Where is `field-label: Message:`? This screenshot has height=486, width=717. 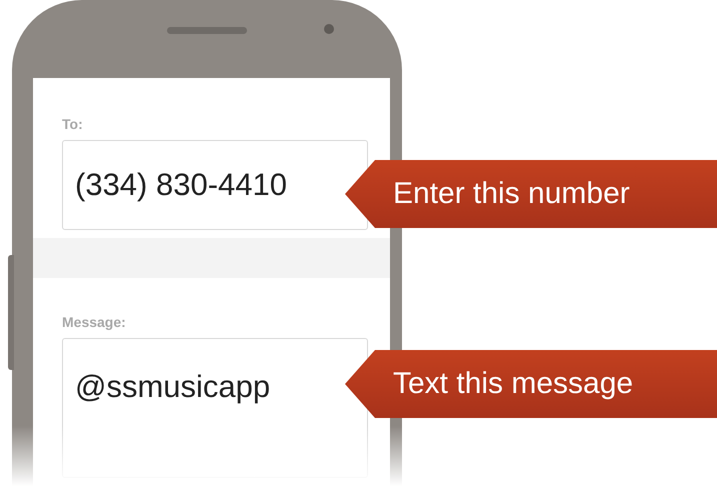 field-label: Message: is located at coordinates (94, 322).